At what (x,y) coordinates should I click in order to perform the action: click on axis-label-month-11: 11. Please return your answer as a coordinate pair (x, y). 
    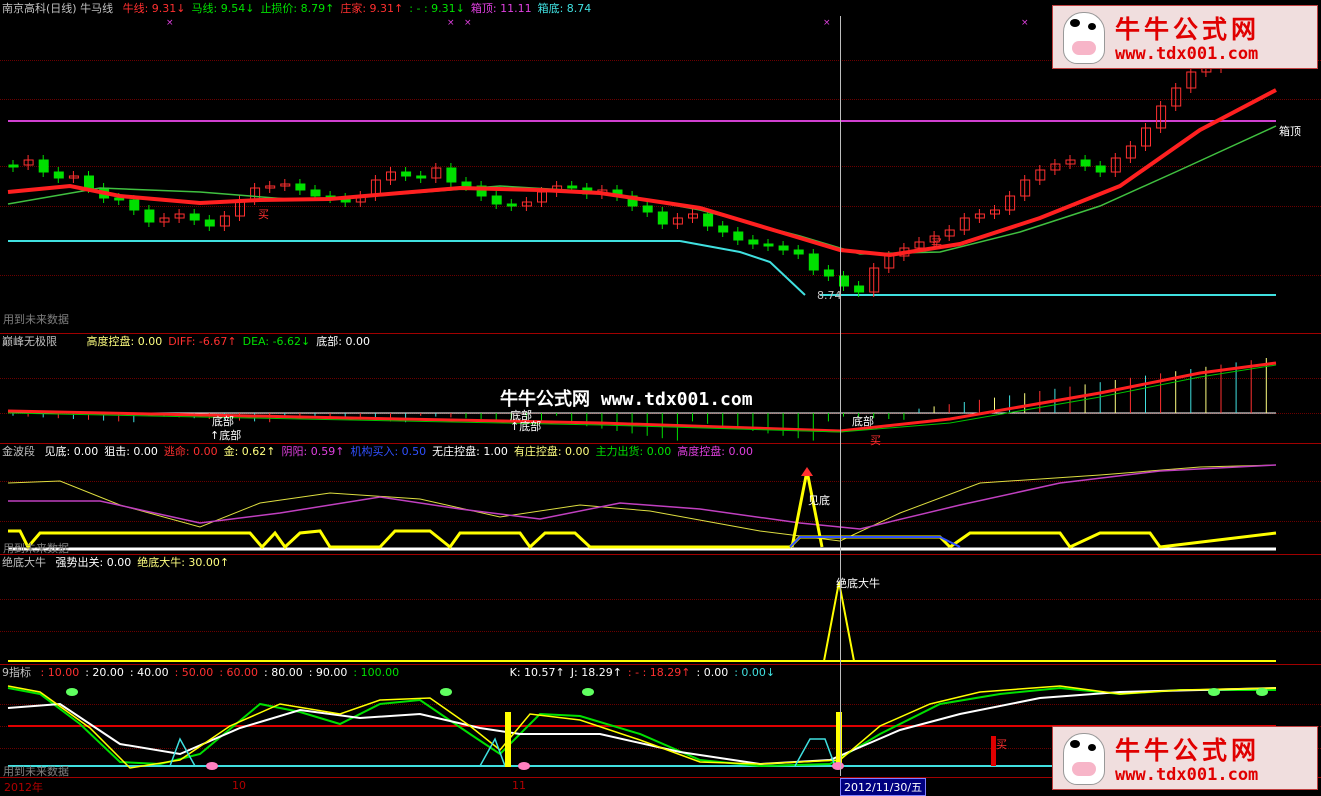
    Looking at the image, I should click on (519, 785).